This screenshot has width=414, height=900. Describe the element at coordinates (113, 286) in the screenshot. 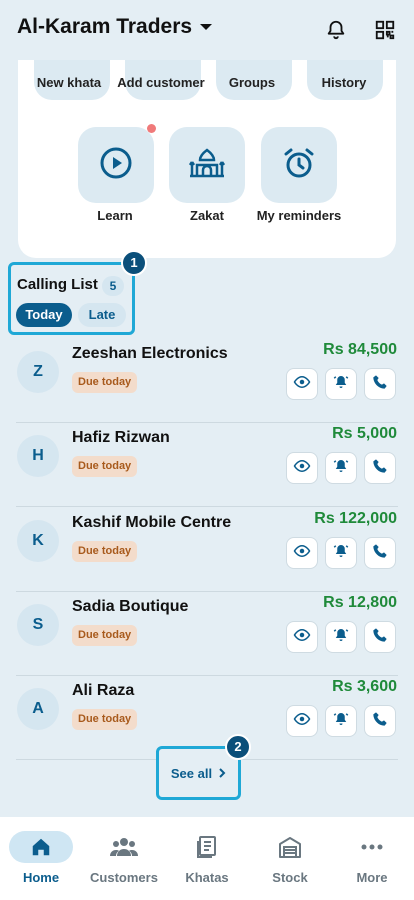

I see `calling-list-count: 5` at that location.